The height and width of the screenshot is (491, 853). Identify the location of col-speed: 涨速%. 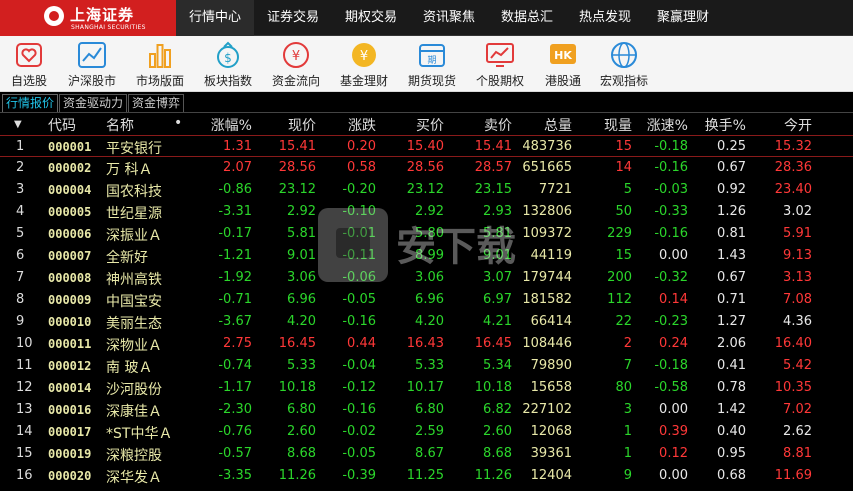
(662, 125).